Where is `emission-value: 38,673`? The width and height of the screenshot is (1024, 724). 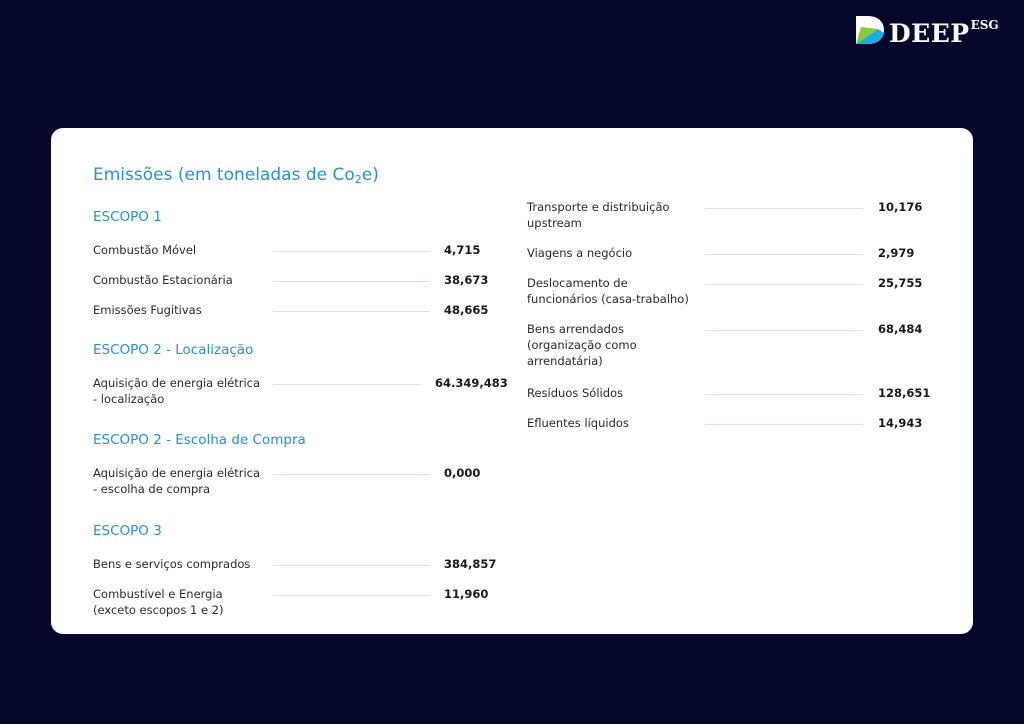
emission-value: 38,673 is located at coordinates (466, 280).